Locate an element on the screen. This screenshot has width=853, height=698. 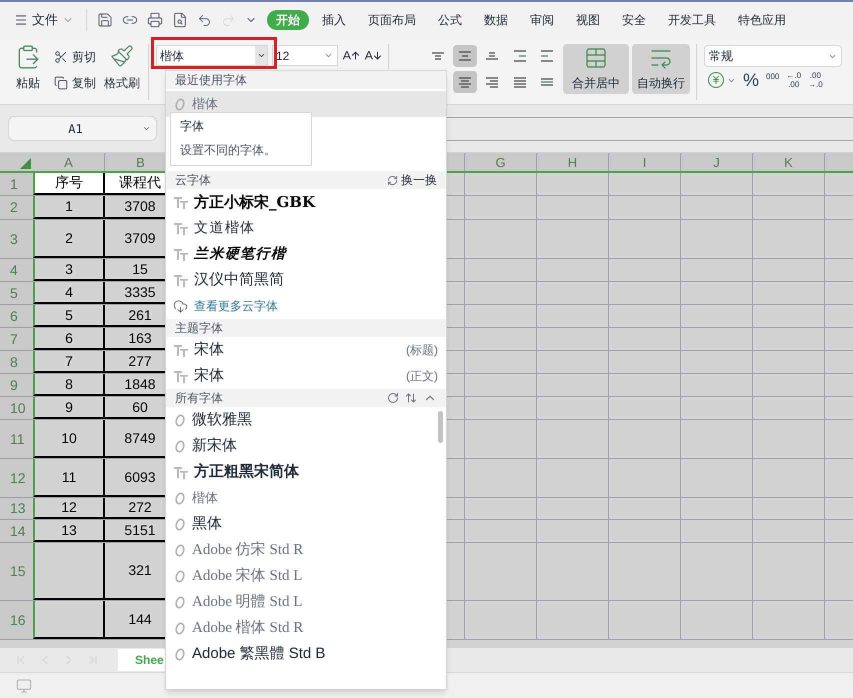
table-cell: 序号 is located at coordinates (69, 184).